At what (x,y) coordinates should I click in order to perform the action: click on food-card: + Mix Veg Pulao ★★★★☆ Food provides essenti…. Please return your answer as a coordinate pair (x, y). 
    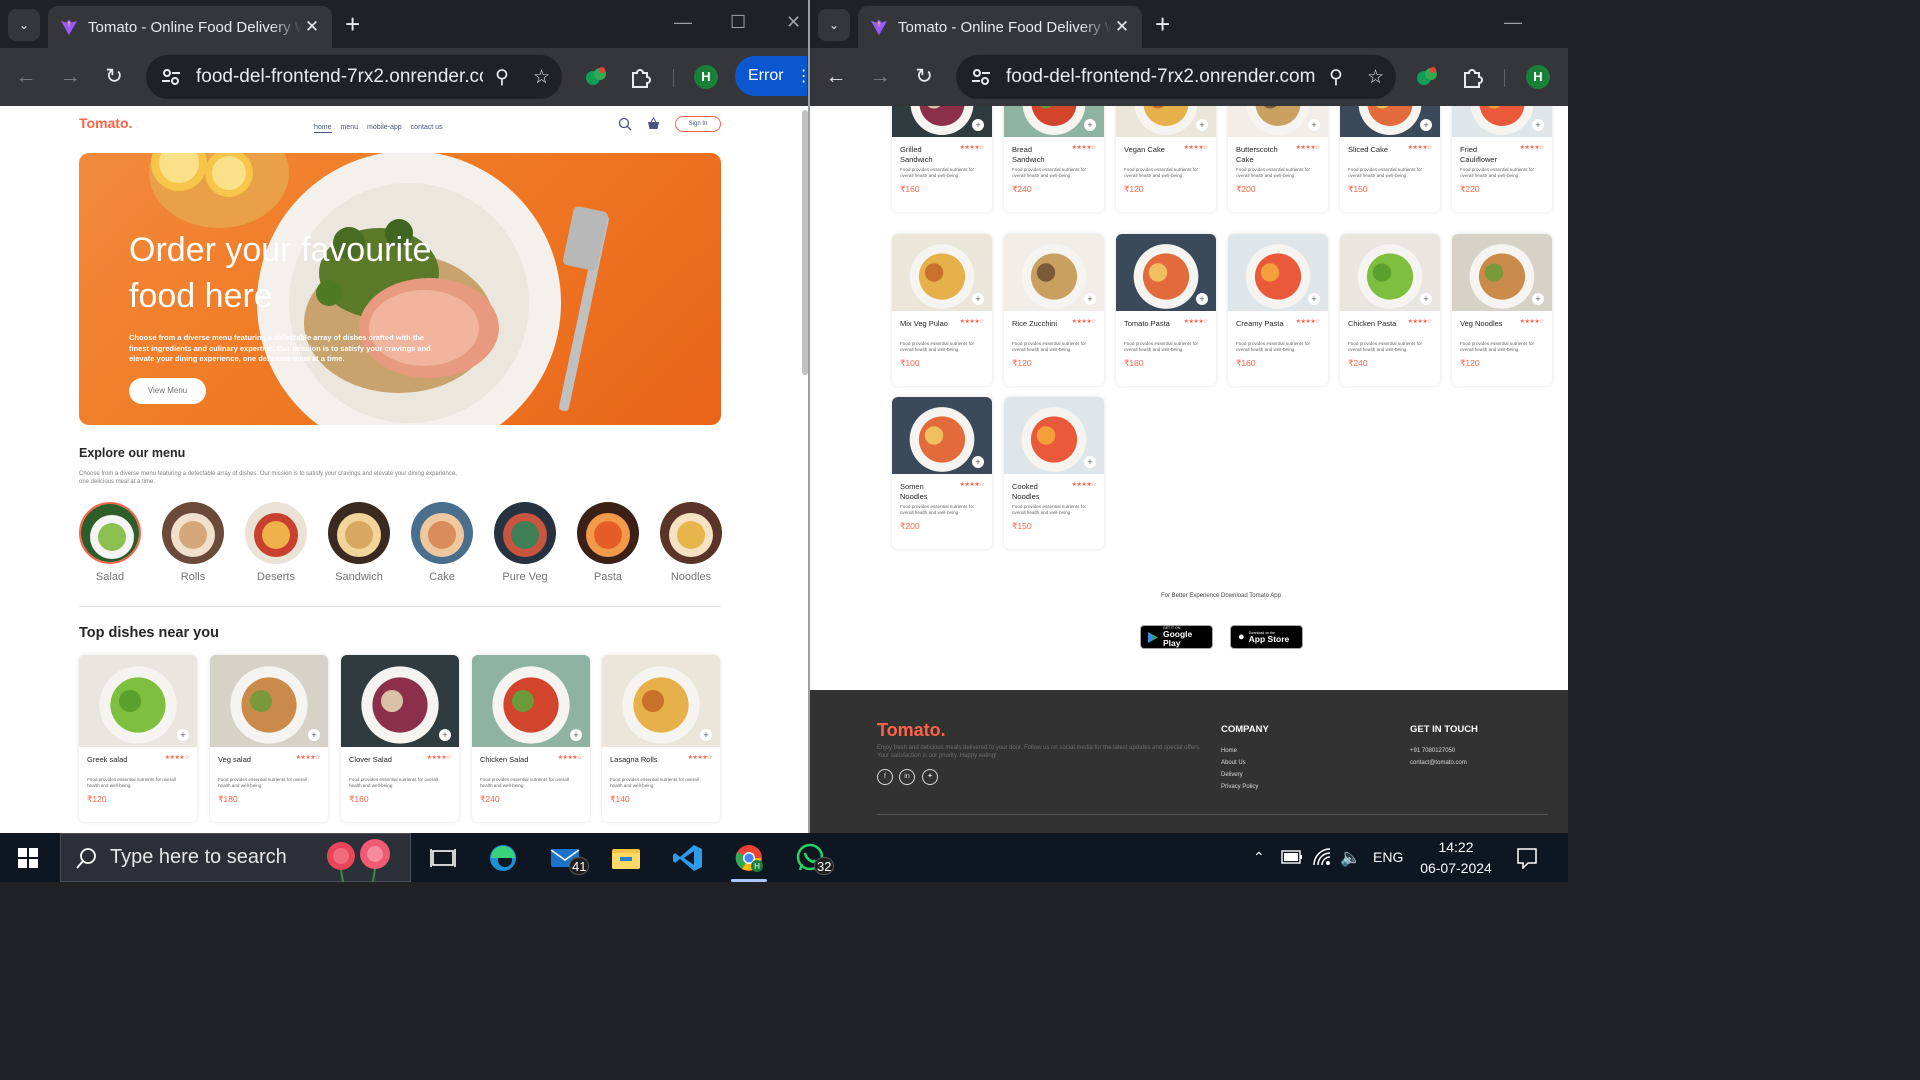
    Looking at the image, I should click on (942, 310).